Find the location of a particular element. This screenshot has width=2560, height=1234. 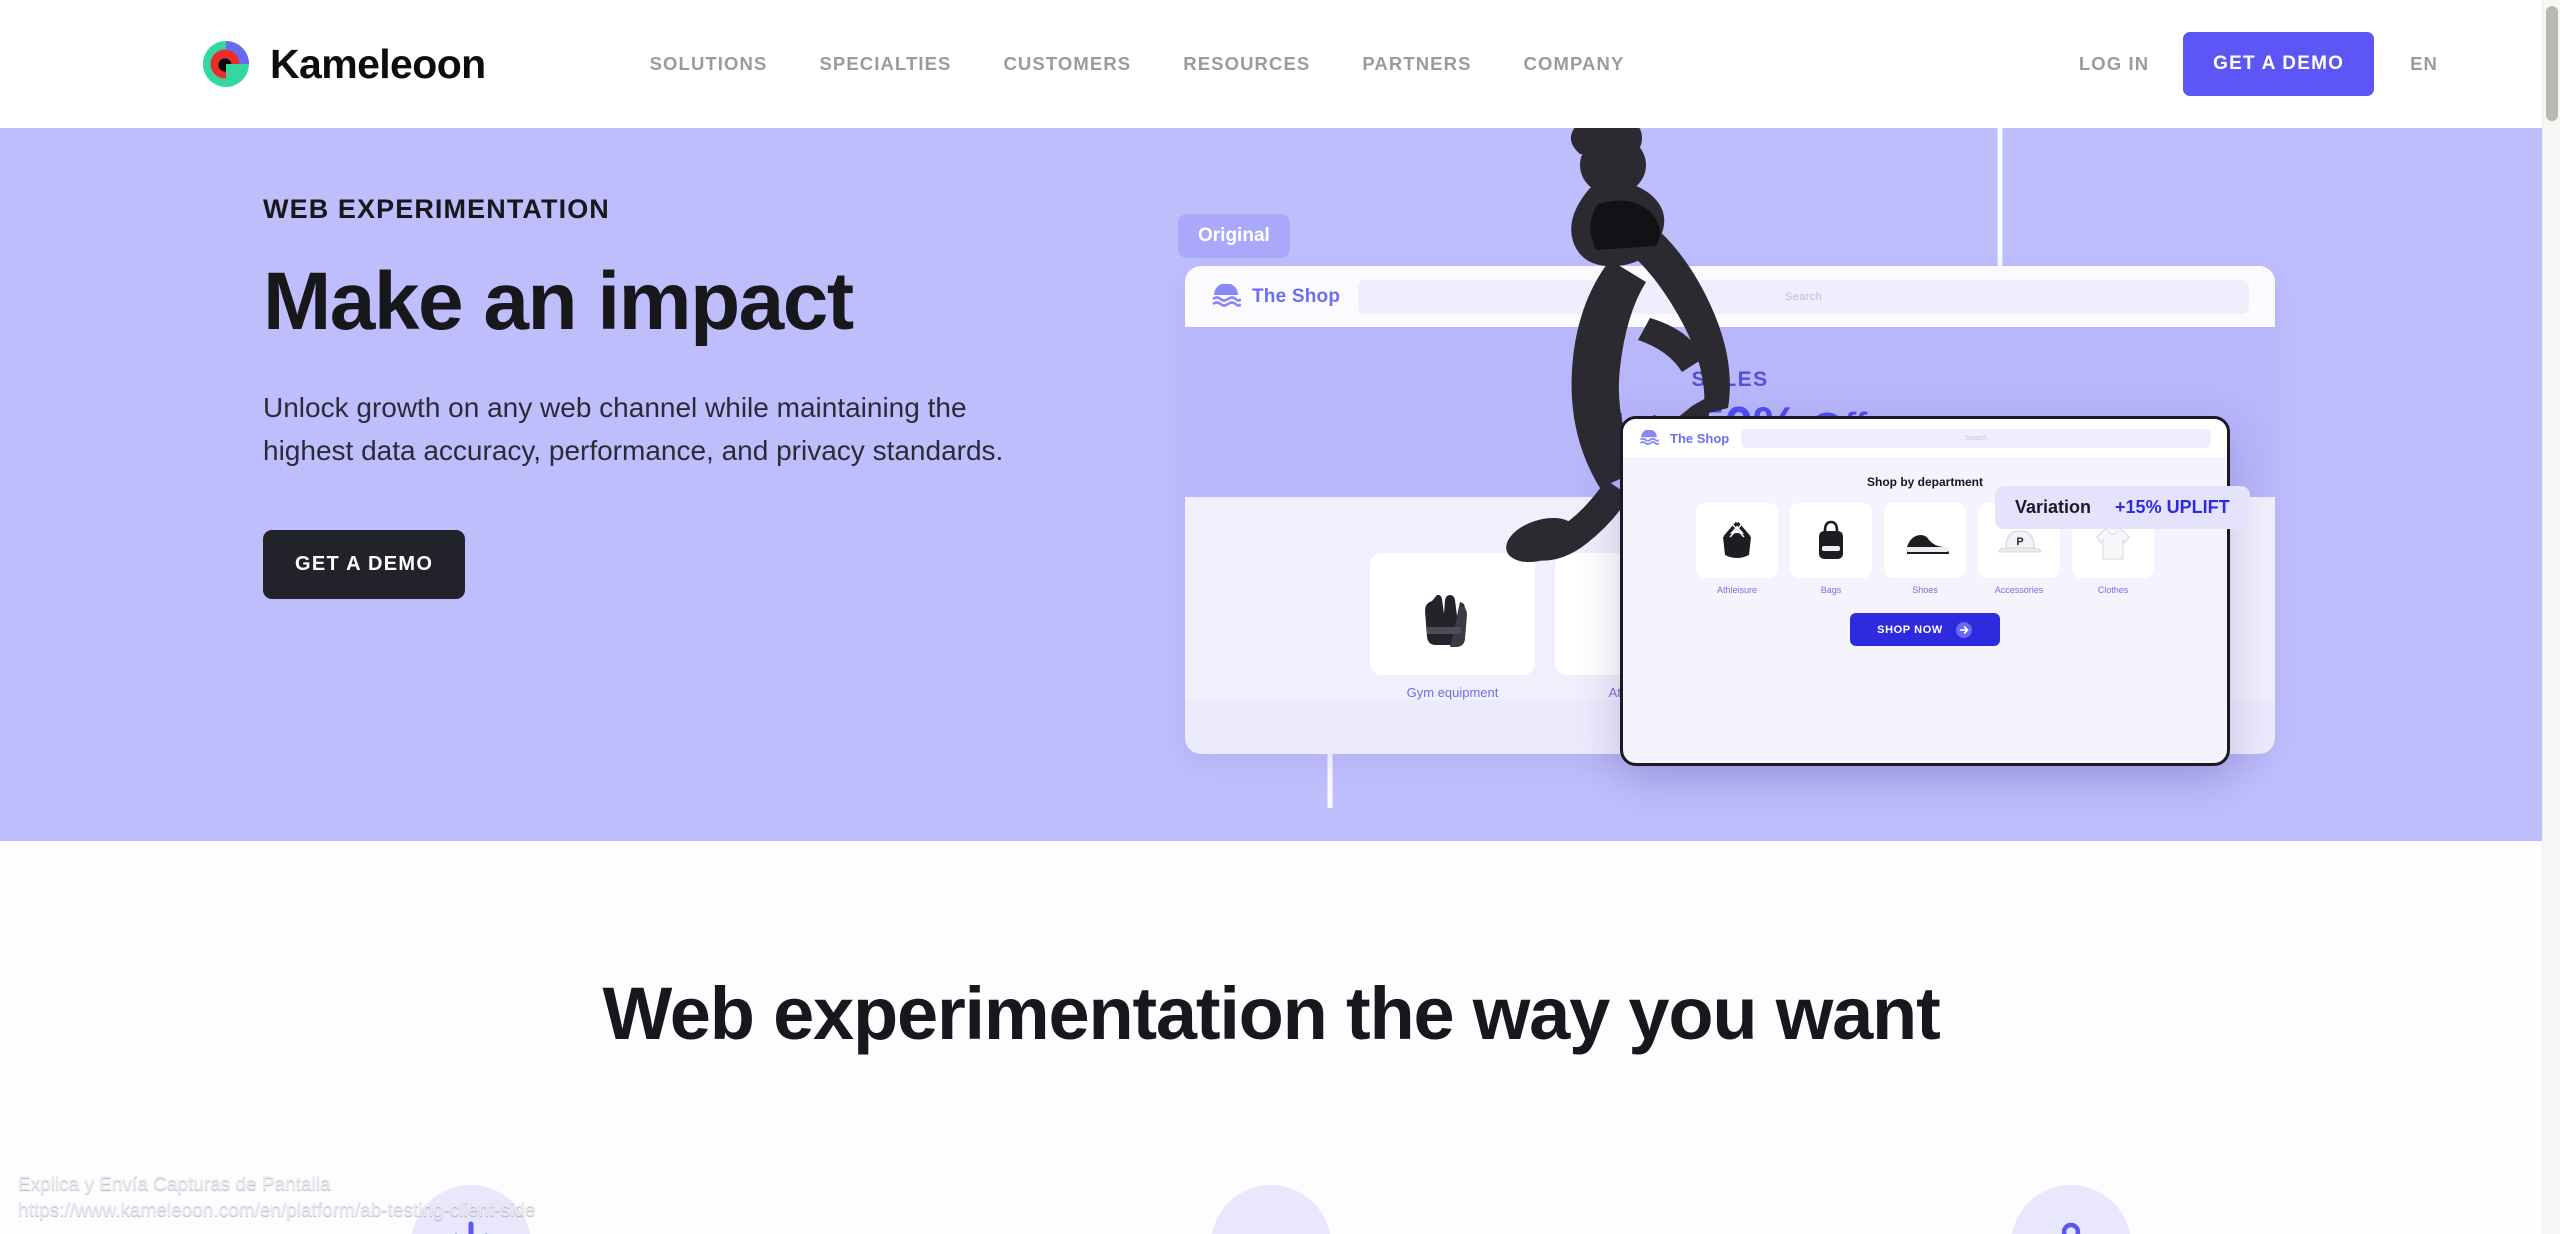

variation-badge: Variation +15% UPLIFT is located at coordinates (2122, 507).